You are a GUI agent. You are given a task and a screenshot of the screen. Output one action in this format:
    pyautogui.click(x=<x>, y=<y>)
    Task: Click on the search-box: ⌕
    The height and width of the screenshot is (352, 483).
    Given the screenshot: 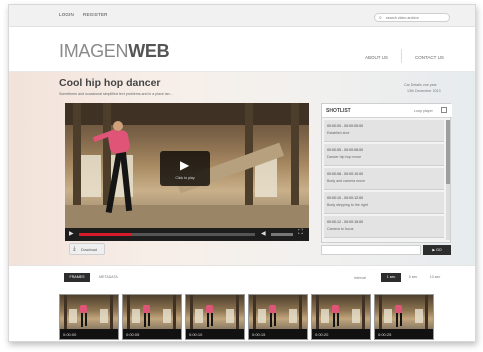 What is the action you would take?
    pyautogui.click(x=412, y=17)
    